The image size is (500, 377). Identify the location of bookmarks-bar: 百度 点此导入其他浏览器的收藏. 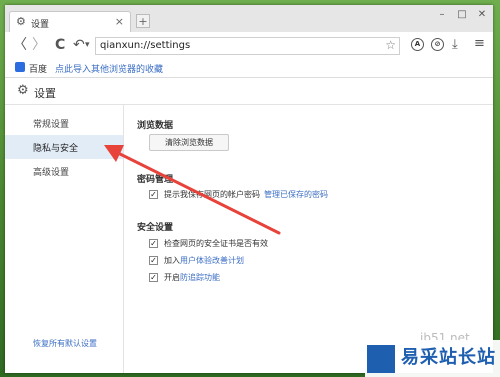
(249, 68).